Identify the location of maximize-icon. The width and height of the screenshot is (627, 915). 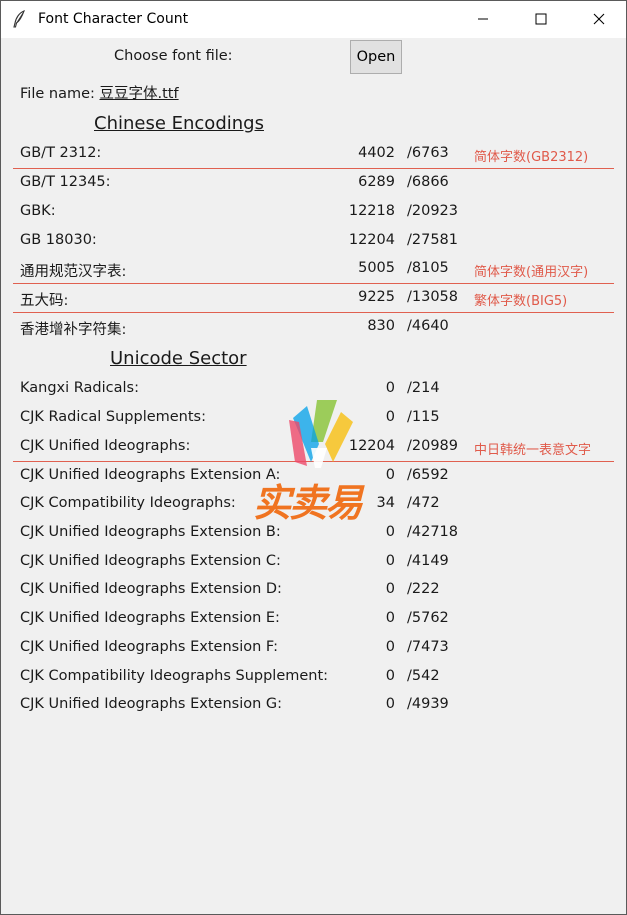
(541, 19).